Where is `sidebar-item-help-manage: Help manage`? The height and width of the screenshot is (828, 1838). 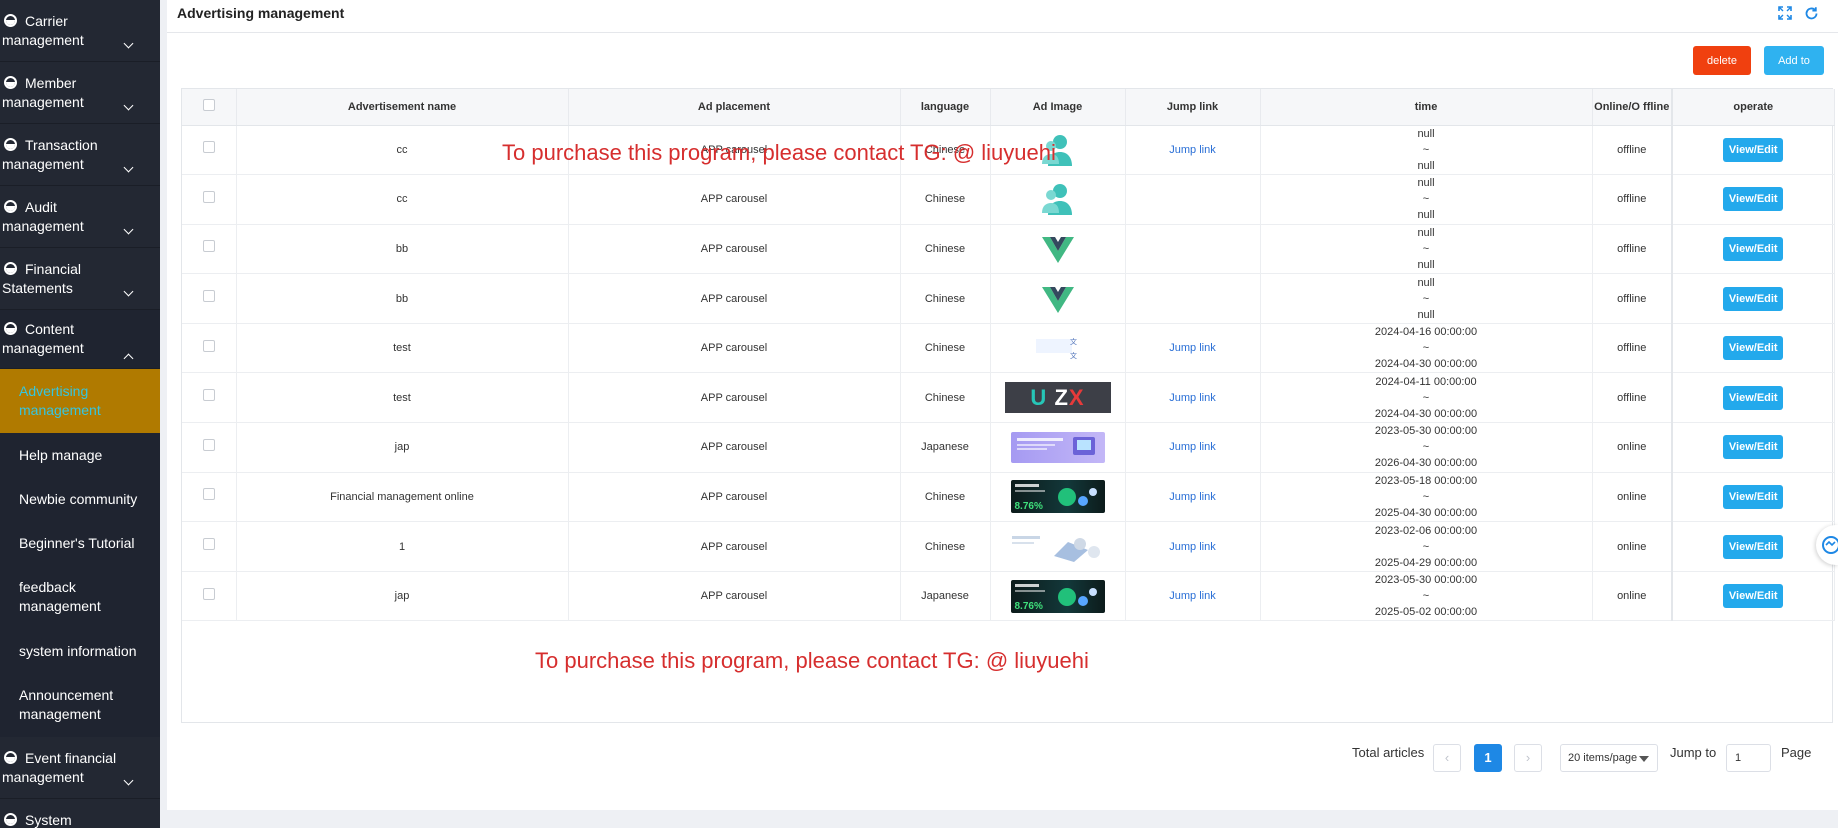 sidebar-item-help-manage: Help manage is located at coordinates (80, 455).